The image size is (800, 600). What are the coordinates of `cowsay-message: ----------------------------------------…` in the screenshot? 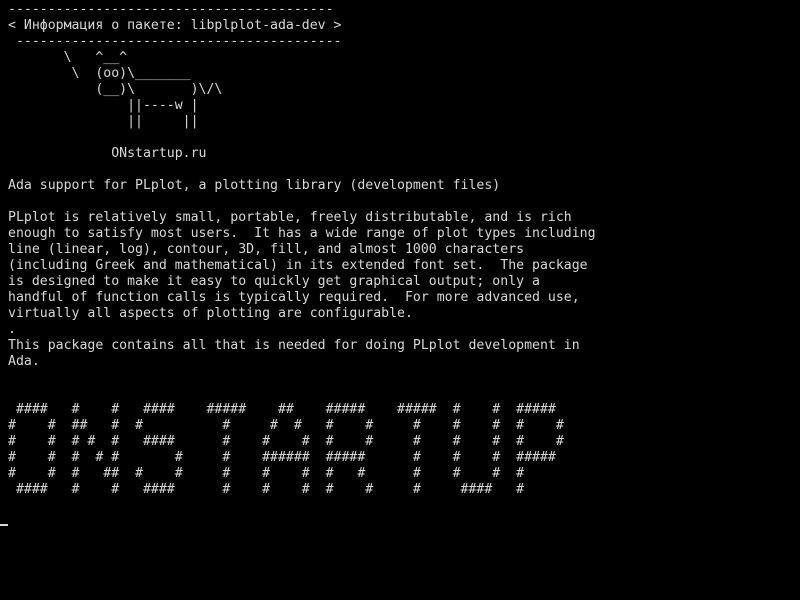 It's located at (175, 81).